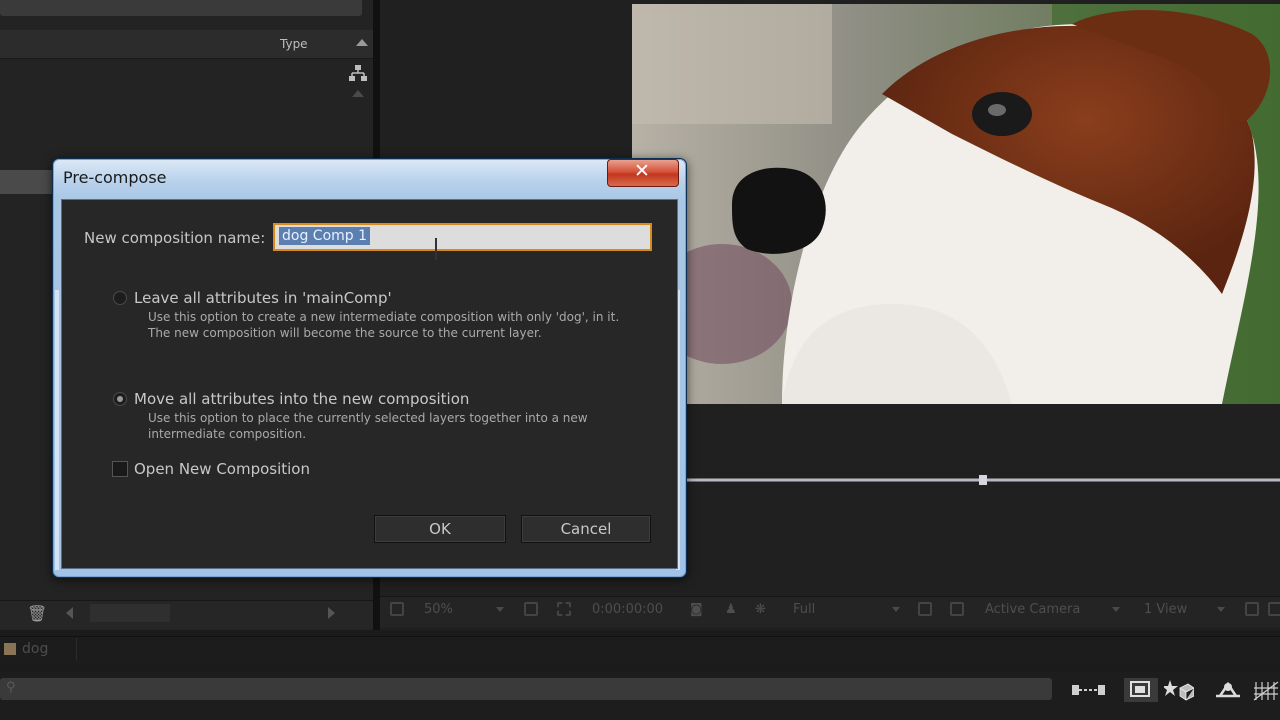 Image resolution: width=1280 pixels, height=720 pixels. I want to click on composition-color-swatch, so click(10, 649).